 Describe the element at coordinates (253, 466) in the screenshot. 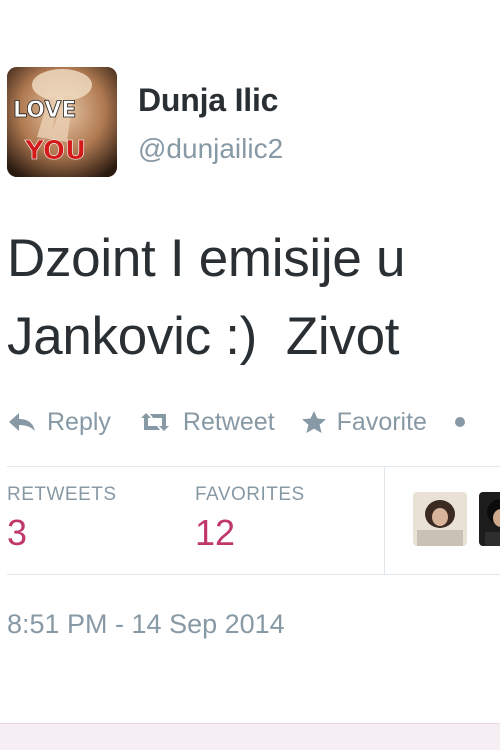

I see `stats-divider-top` at that location.